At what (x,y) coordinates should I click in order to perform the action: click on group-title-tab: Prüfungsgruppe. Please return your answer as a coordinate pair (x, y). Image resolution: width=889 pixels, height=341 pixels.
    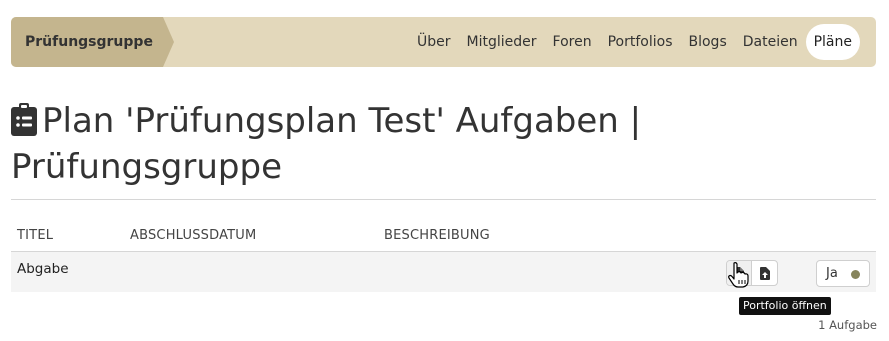
    Looking at the image, I should click on (92, 42).